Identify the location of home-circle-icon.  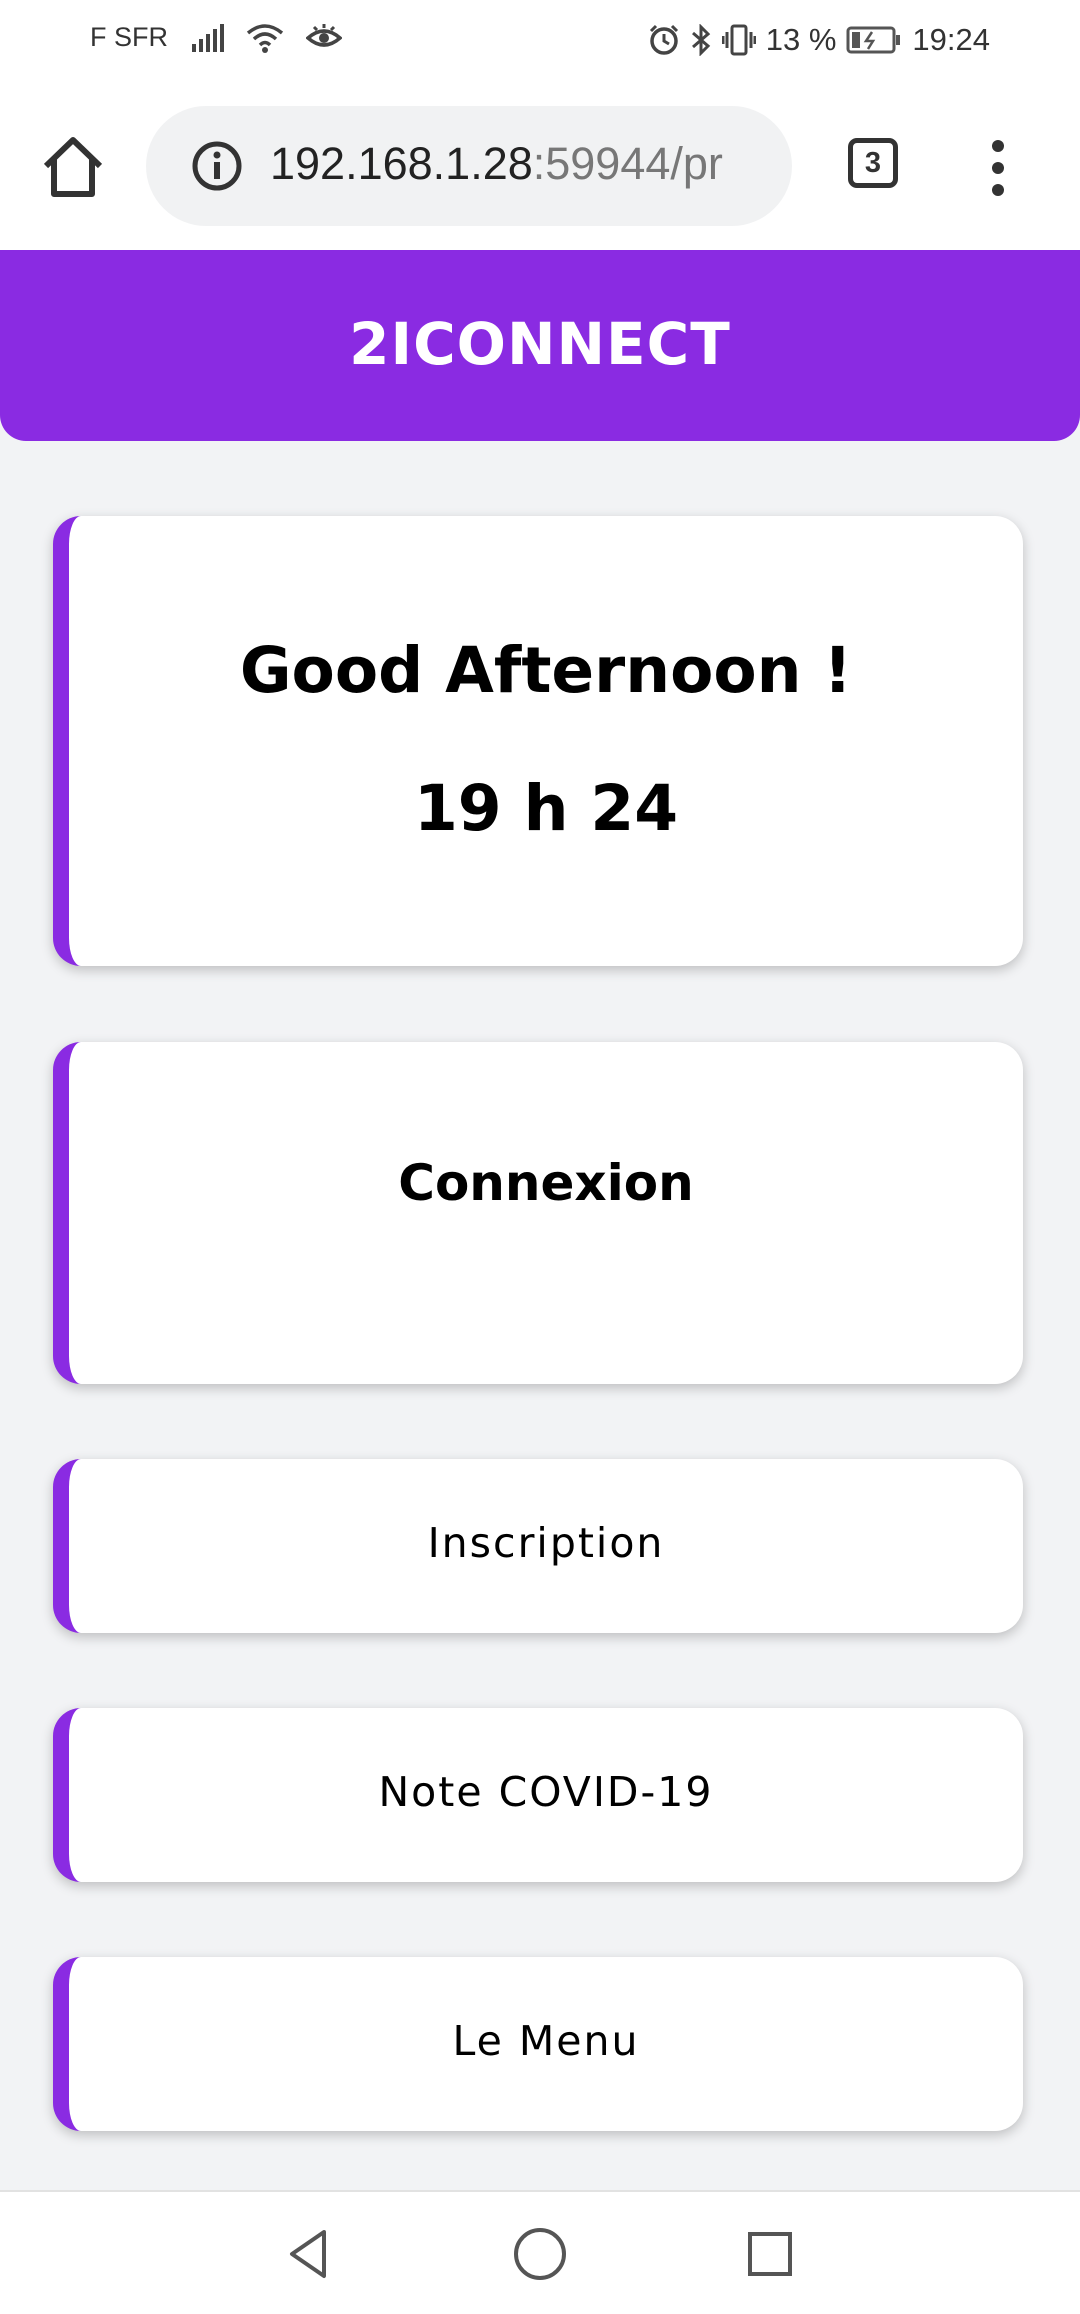
(540, 2254).